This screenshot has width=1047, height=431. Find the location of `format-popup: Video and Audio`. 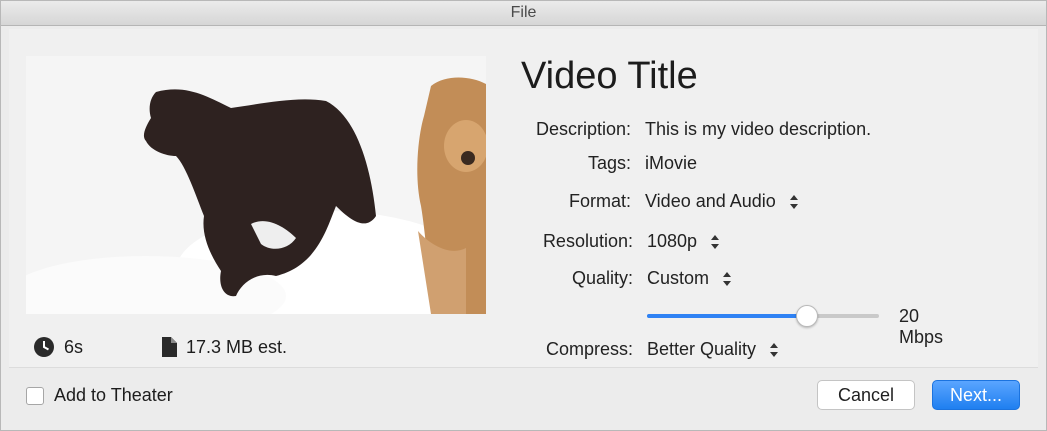

format-popup: Video and Audio is located at coordinates (721, 201).